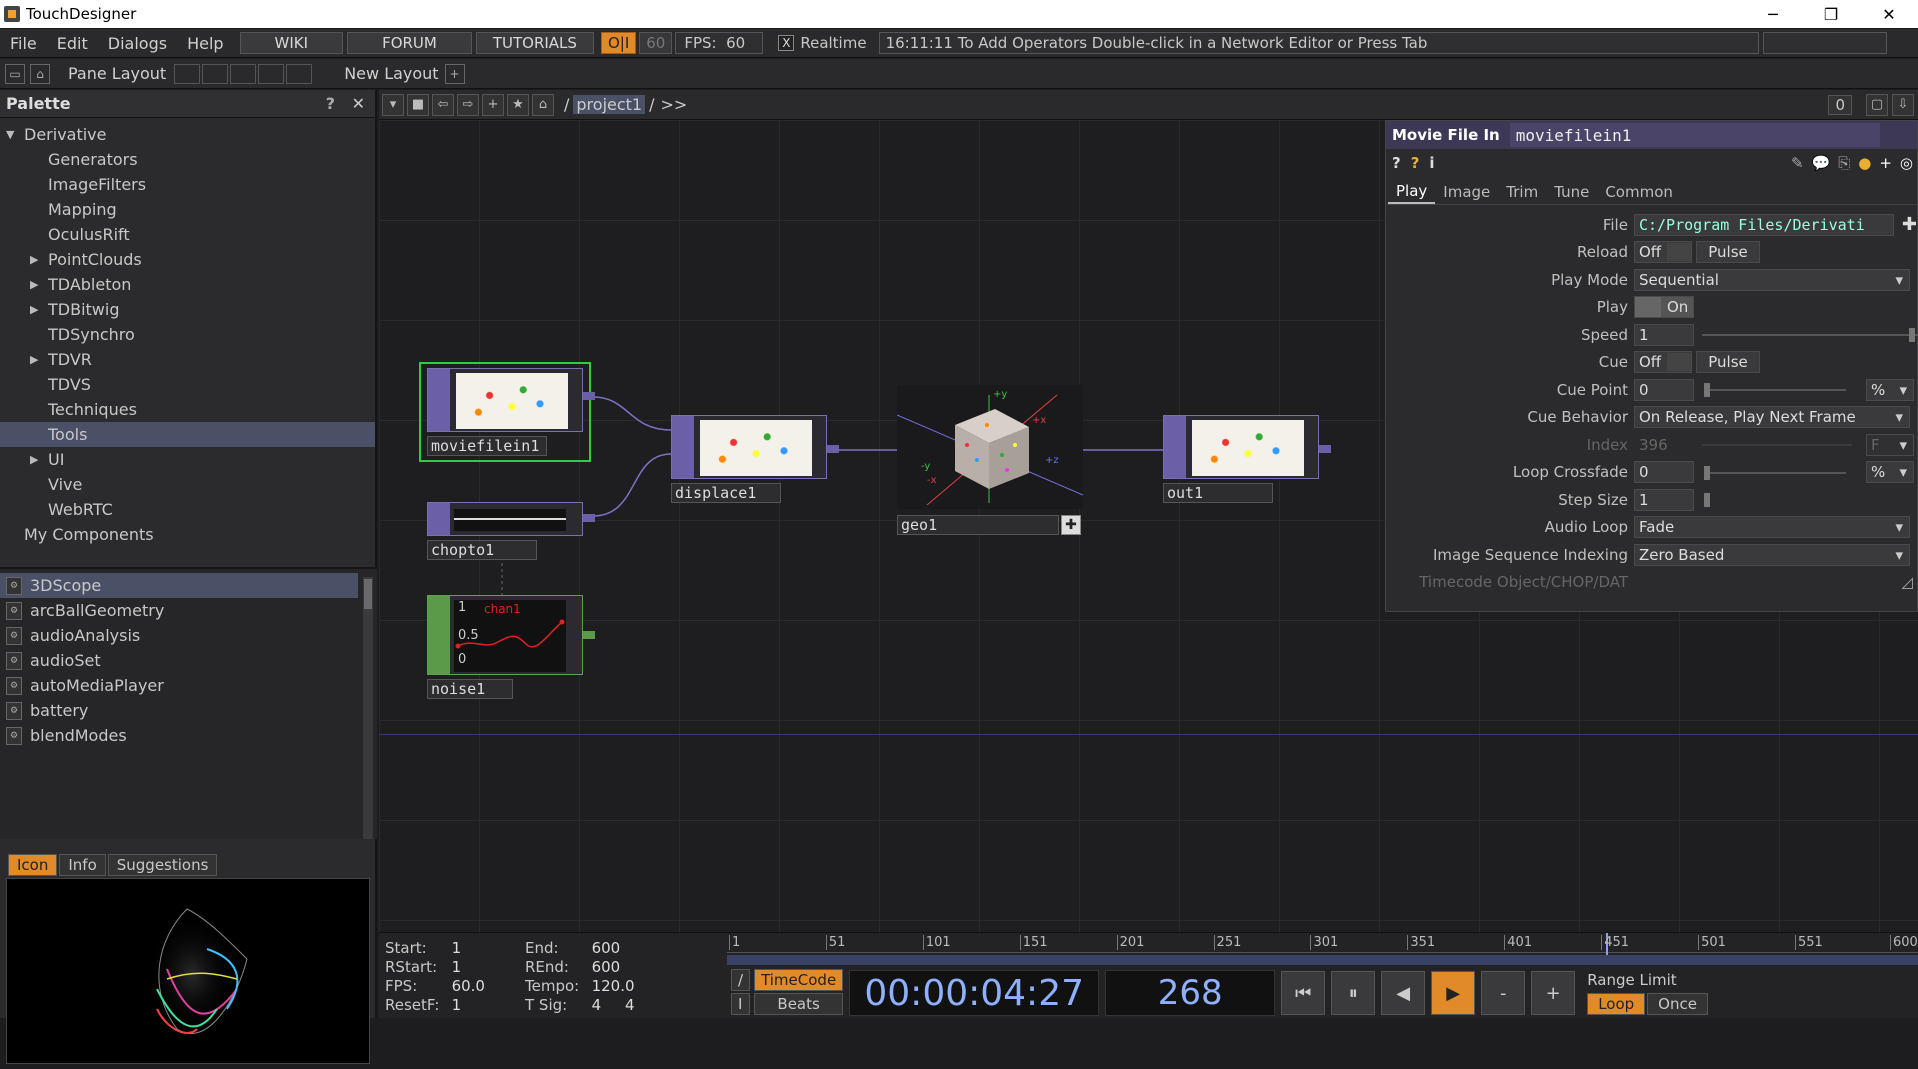 This screenshot has width=1918, height=1069. I want to click on maximize-button: ❐, so click(1831, 14).